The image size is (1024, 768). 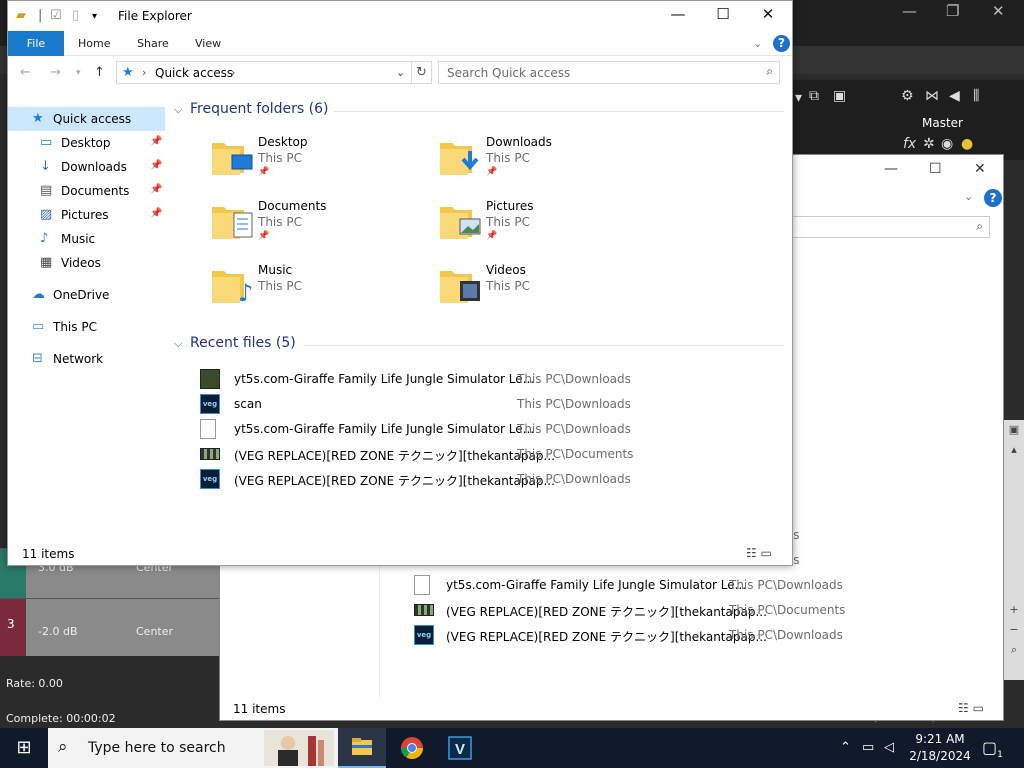 What do you see at coordinates (86, 215) in the screenshot?
I see `nav-item-pictures: ▨ Pictures 📌` at bounding box center [86, 215].